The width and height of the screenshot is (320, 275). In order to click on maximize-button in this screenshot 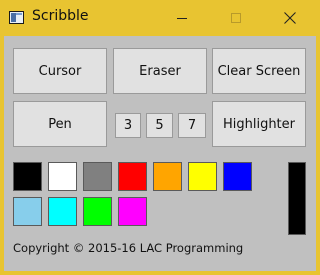, I will do `click(236, 18)`.